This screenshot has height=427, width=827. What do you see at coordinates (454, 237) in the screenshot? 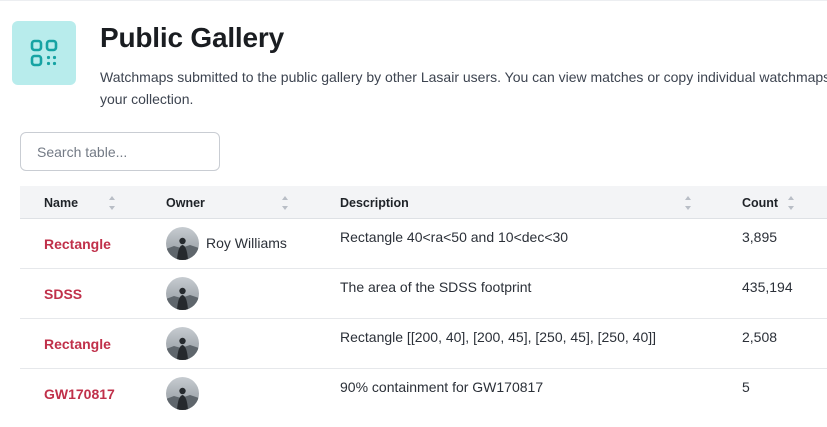
I see `watchmap-description: Rectangle 40<ra<50 and 10<dec<30` at bounding box center [454, 237].